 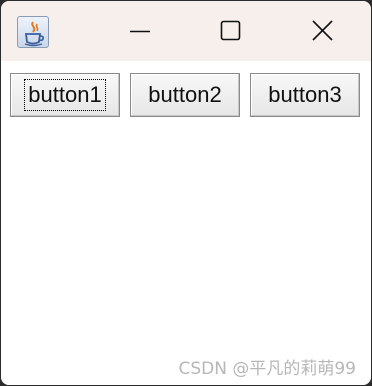 I want to click on button2: button2, so click(x=185, y=95).